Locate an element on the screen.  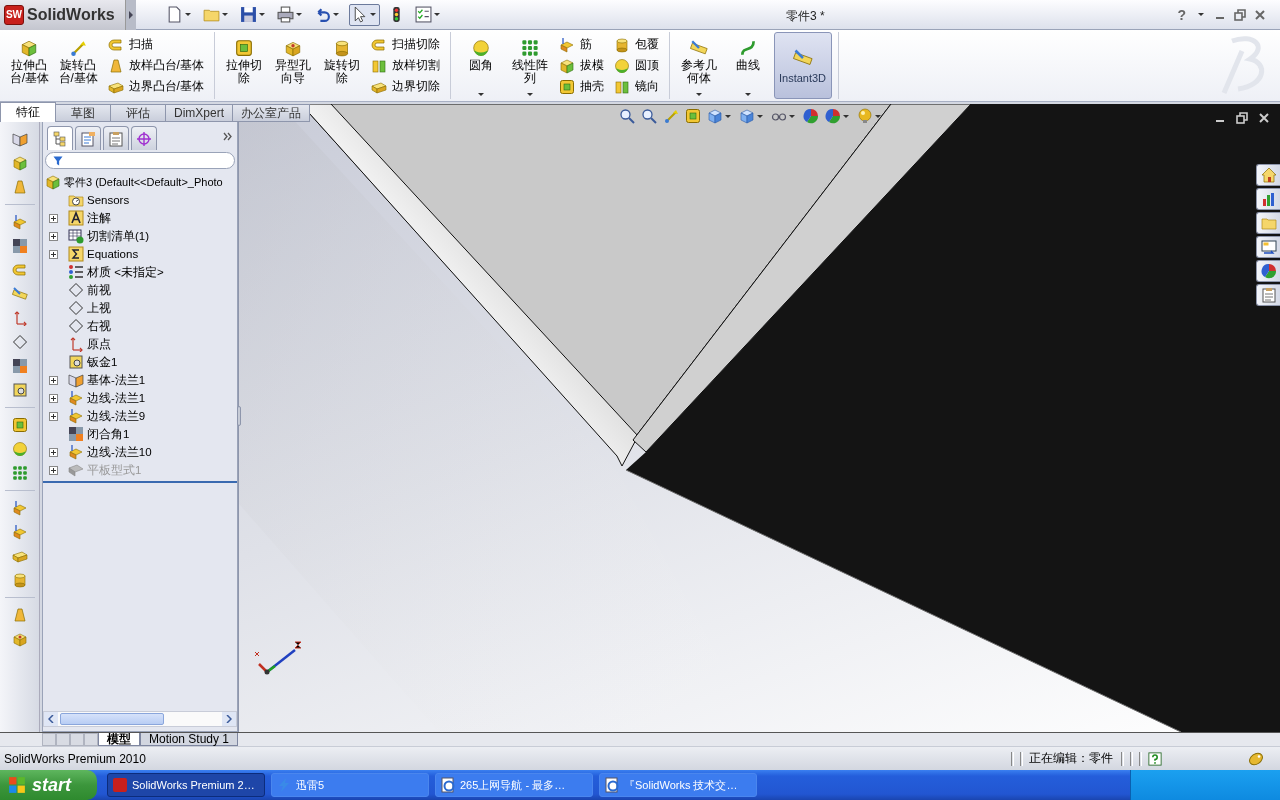
command-button: 扫描 is located at coordinates (155, 44).